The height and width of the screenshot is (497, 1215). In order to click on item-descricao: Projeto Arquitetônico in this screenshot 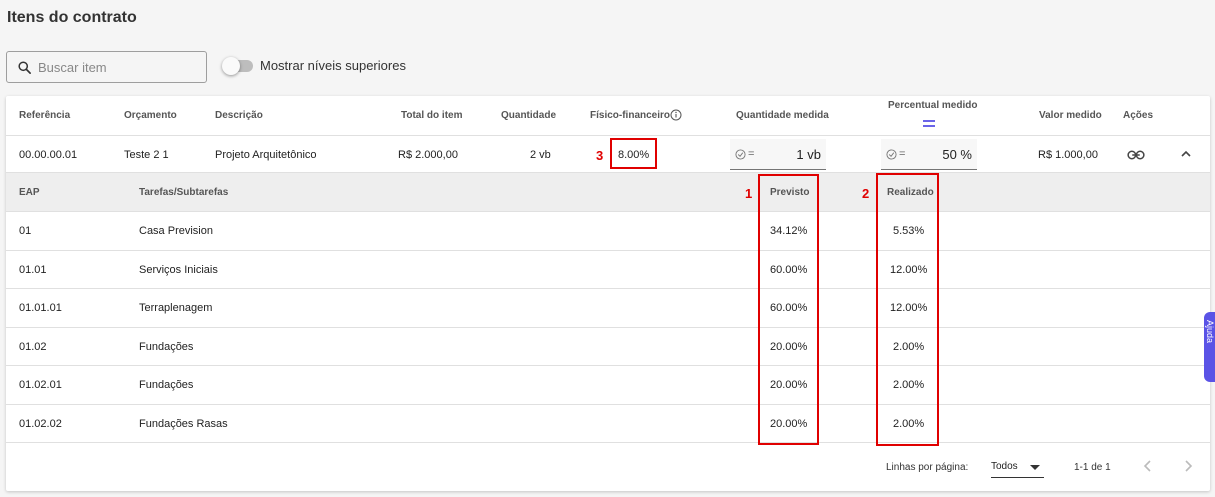, I will do `click(266, 155)`.